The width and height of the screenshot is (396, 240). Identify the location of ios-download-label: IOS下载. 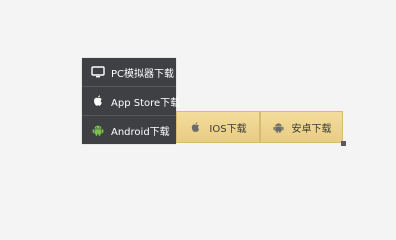
(228, 129).